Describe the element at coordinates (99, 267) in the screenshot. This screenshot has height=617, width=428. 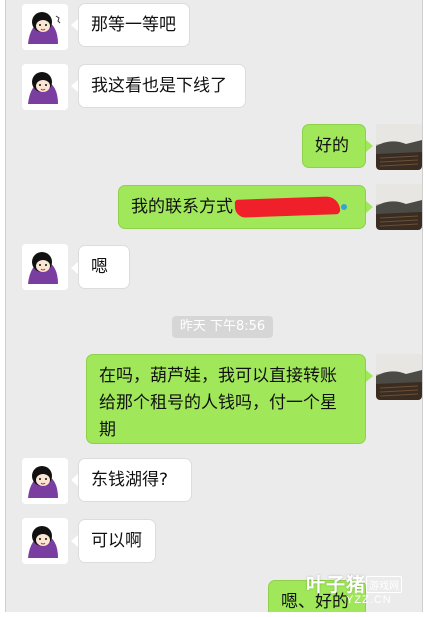
I see `message-text: 嗯` at that location.